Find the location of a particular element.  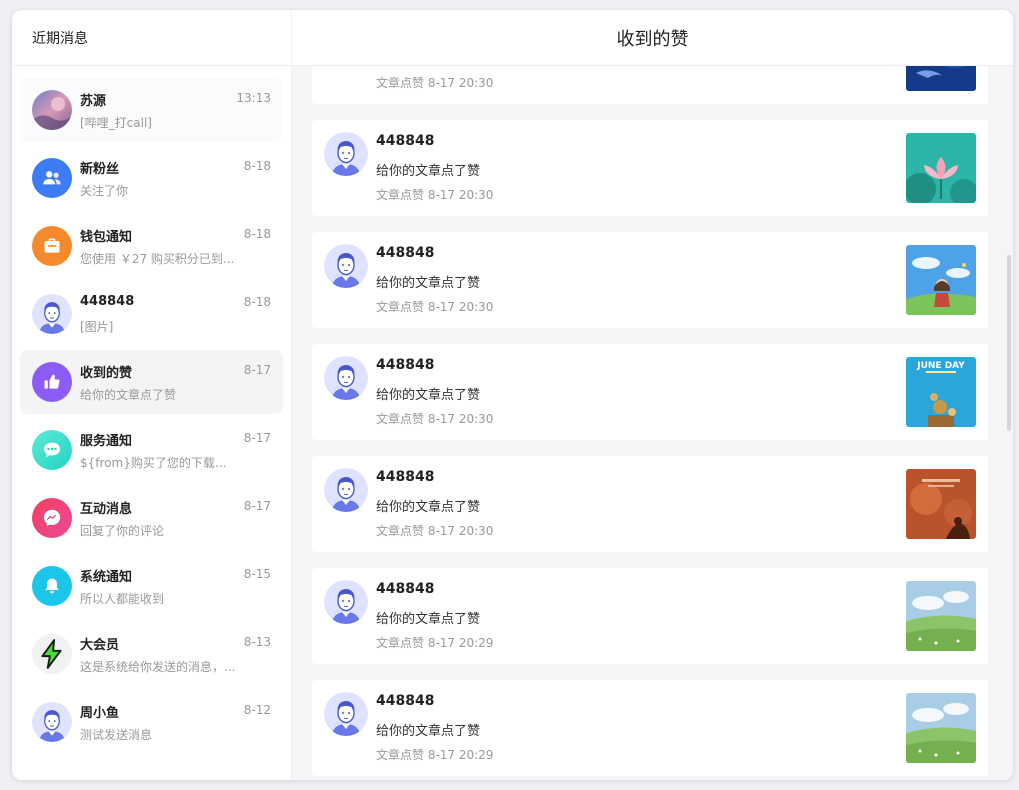

conversation-name: 服务通知 is located at coordinates (106, 441).